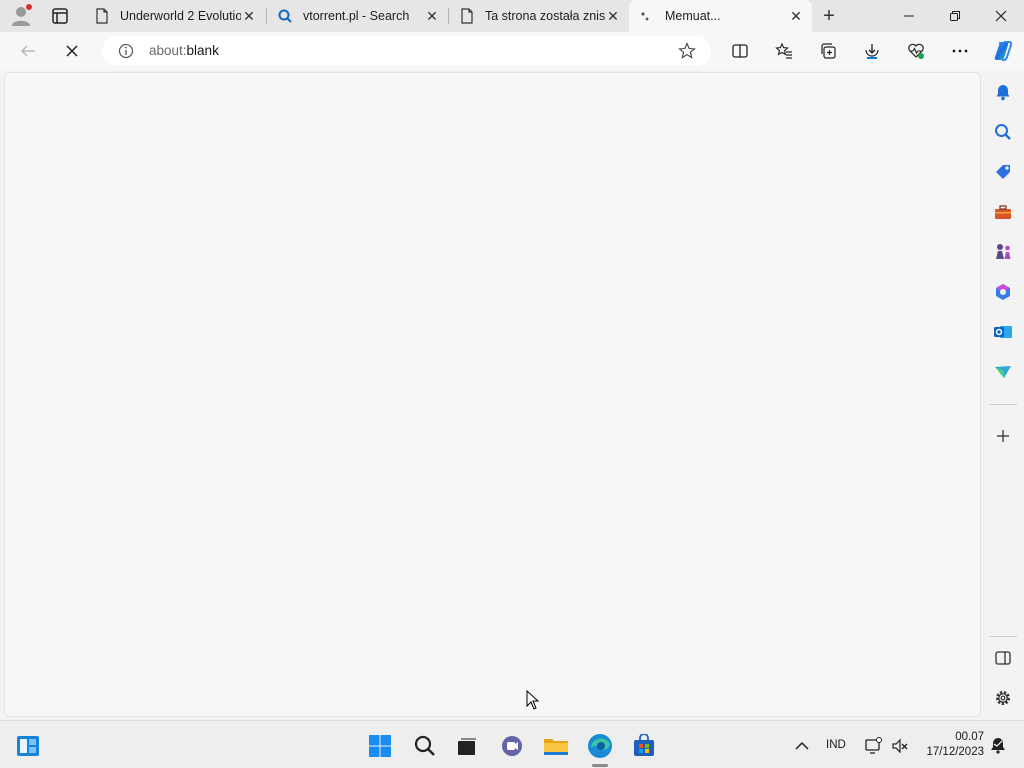 This screenshot has width=1024, height=768. I want to click on sidebar-drop, so click(1003, 372).